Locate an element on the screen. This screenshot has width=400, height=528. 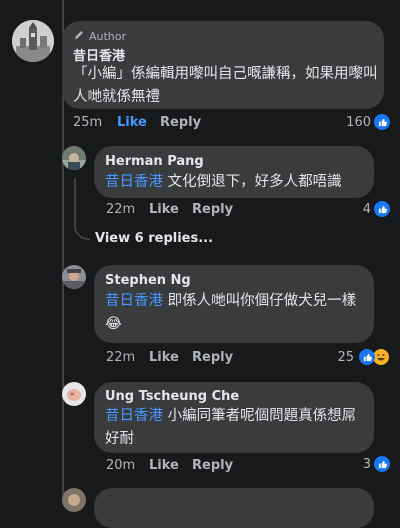
reaction-count: 3 is located at coordinates (366, 464).